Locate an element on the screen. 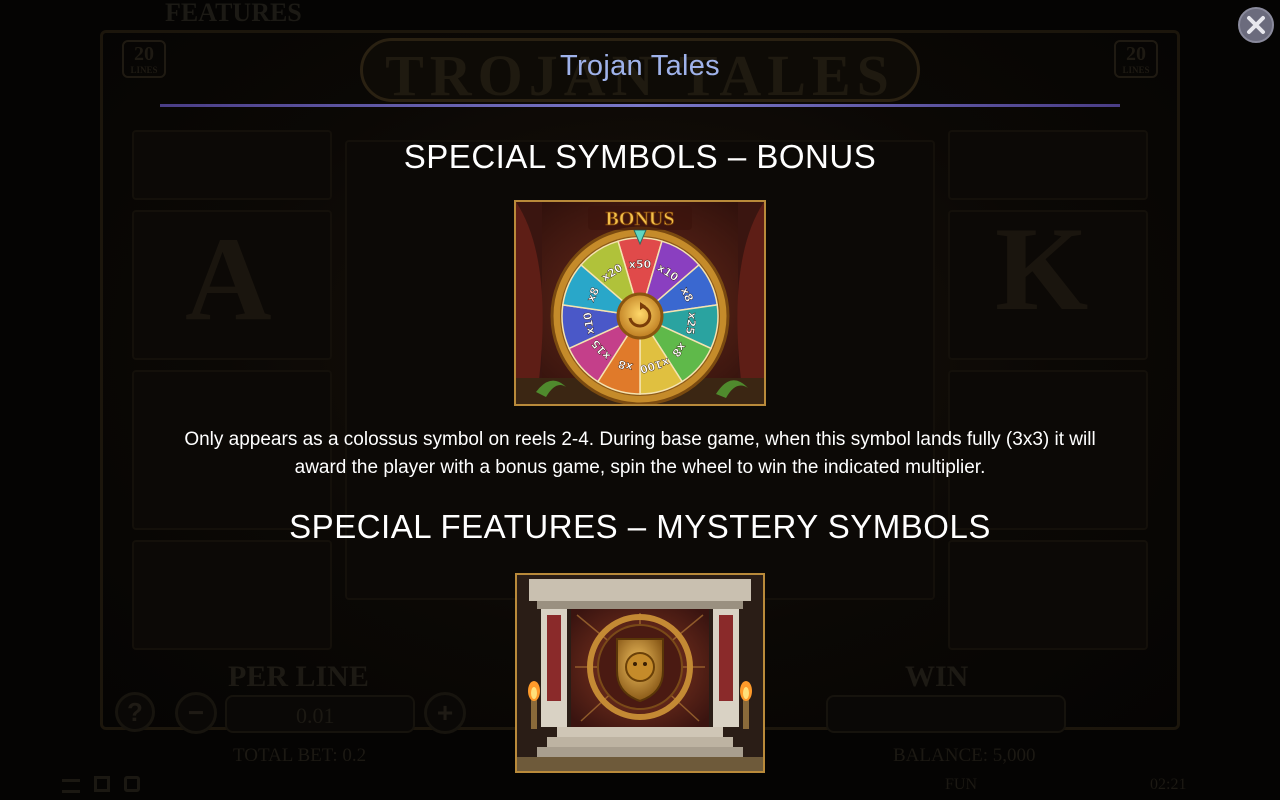  mystery-temple-art is located at coordinates (640, 673).